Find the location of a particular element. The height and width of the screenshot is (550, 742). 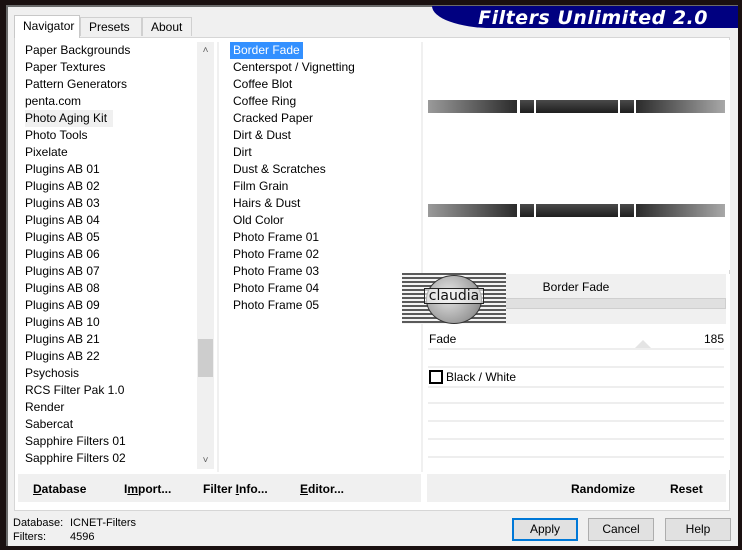

status-filters-value: 4596 is located at coordinates (82, 537).